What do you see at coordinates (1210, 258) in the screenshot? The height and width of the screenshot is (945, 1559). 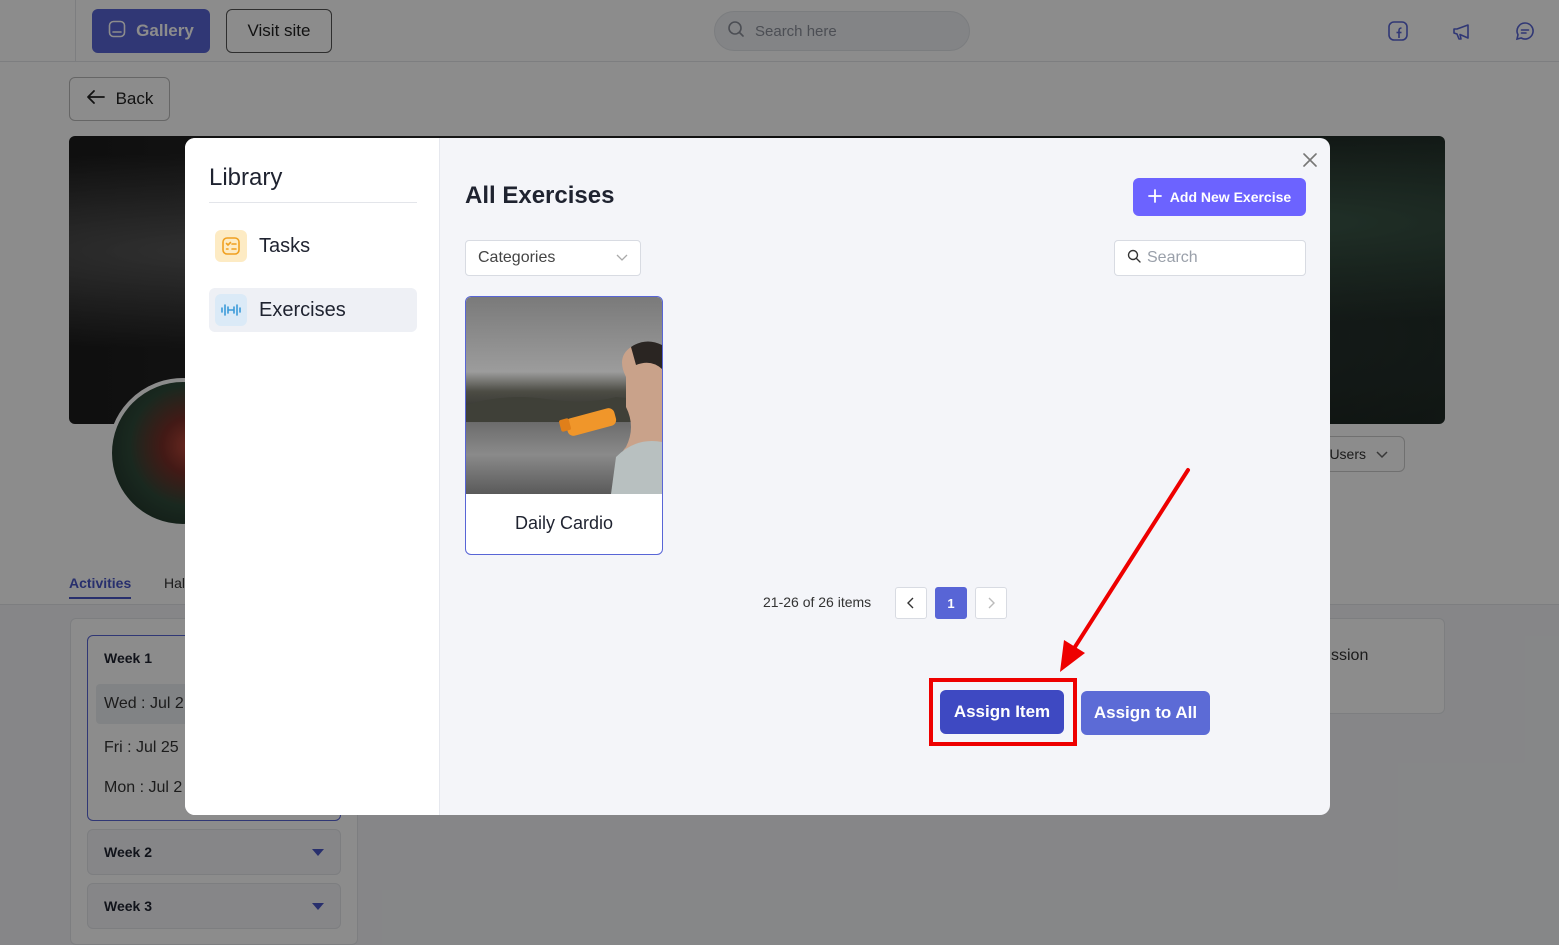 I see `search-input: Search` at bounding box center [1210, 258].